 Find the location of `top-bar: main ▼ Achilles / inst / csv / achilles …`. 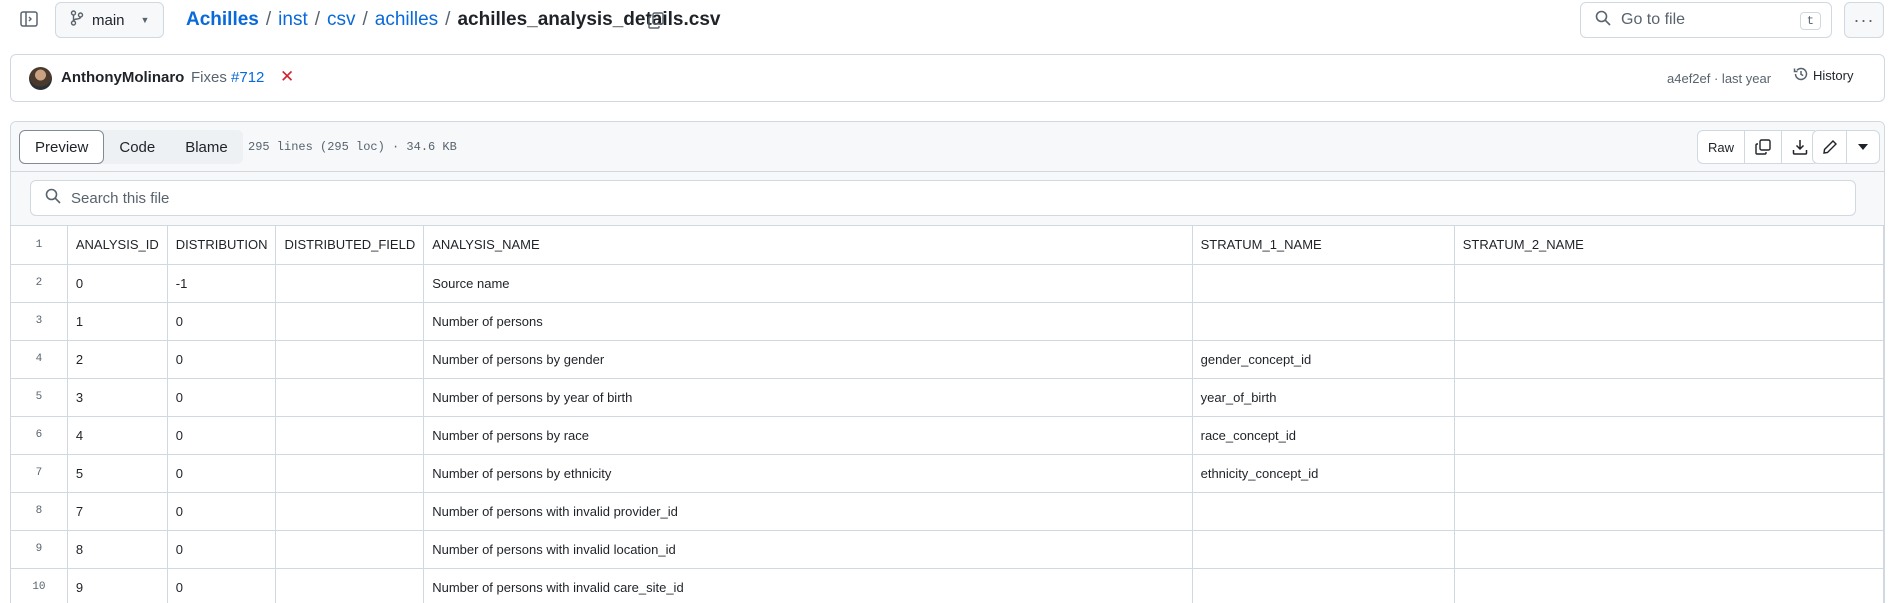

top-bar: main ▼ Achilles / inst / csv / achilles … is located at coordinates (947, 20).